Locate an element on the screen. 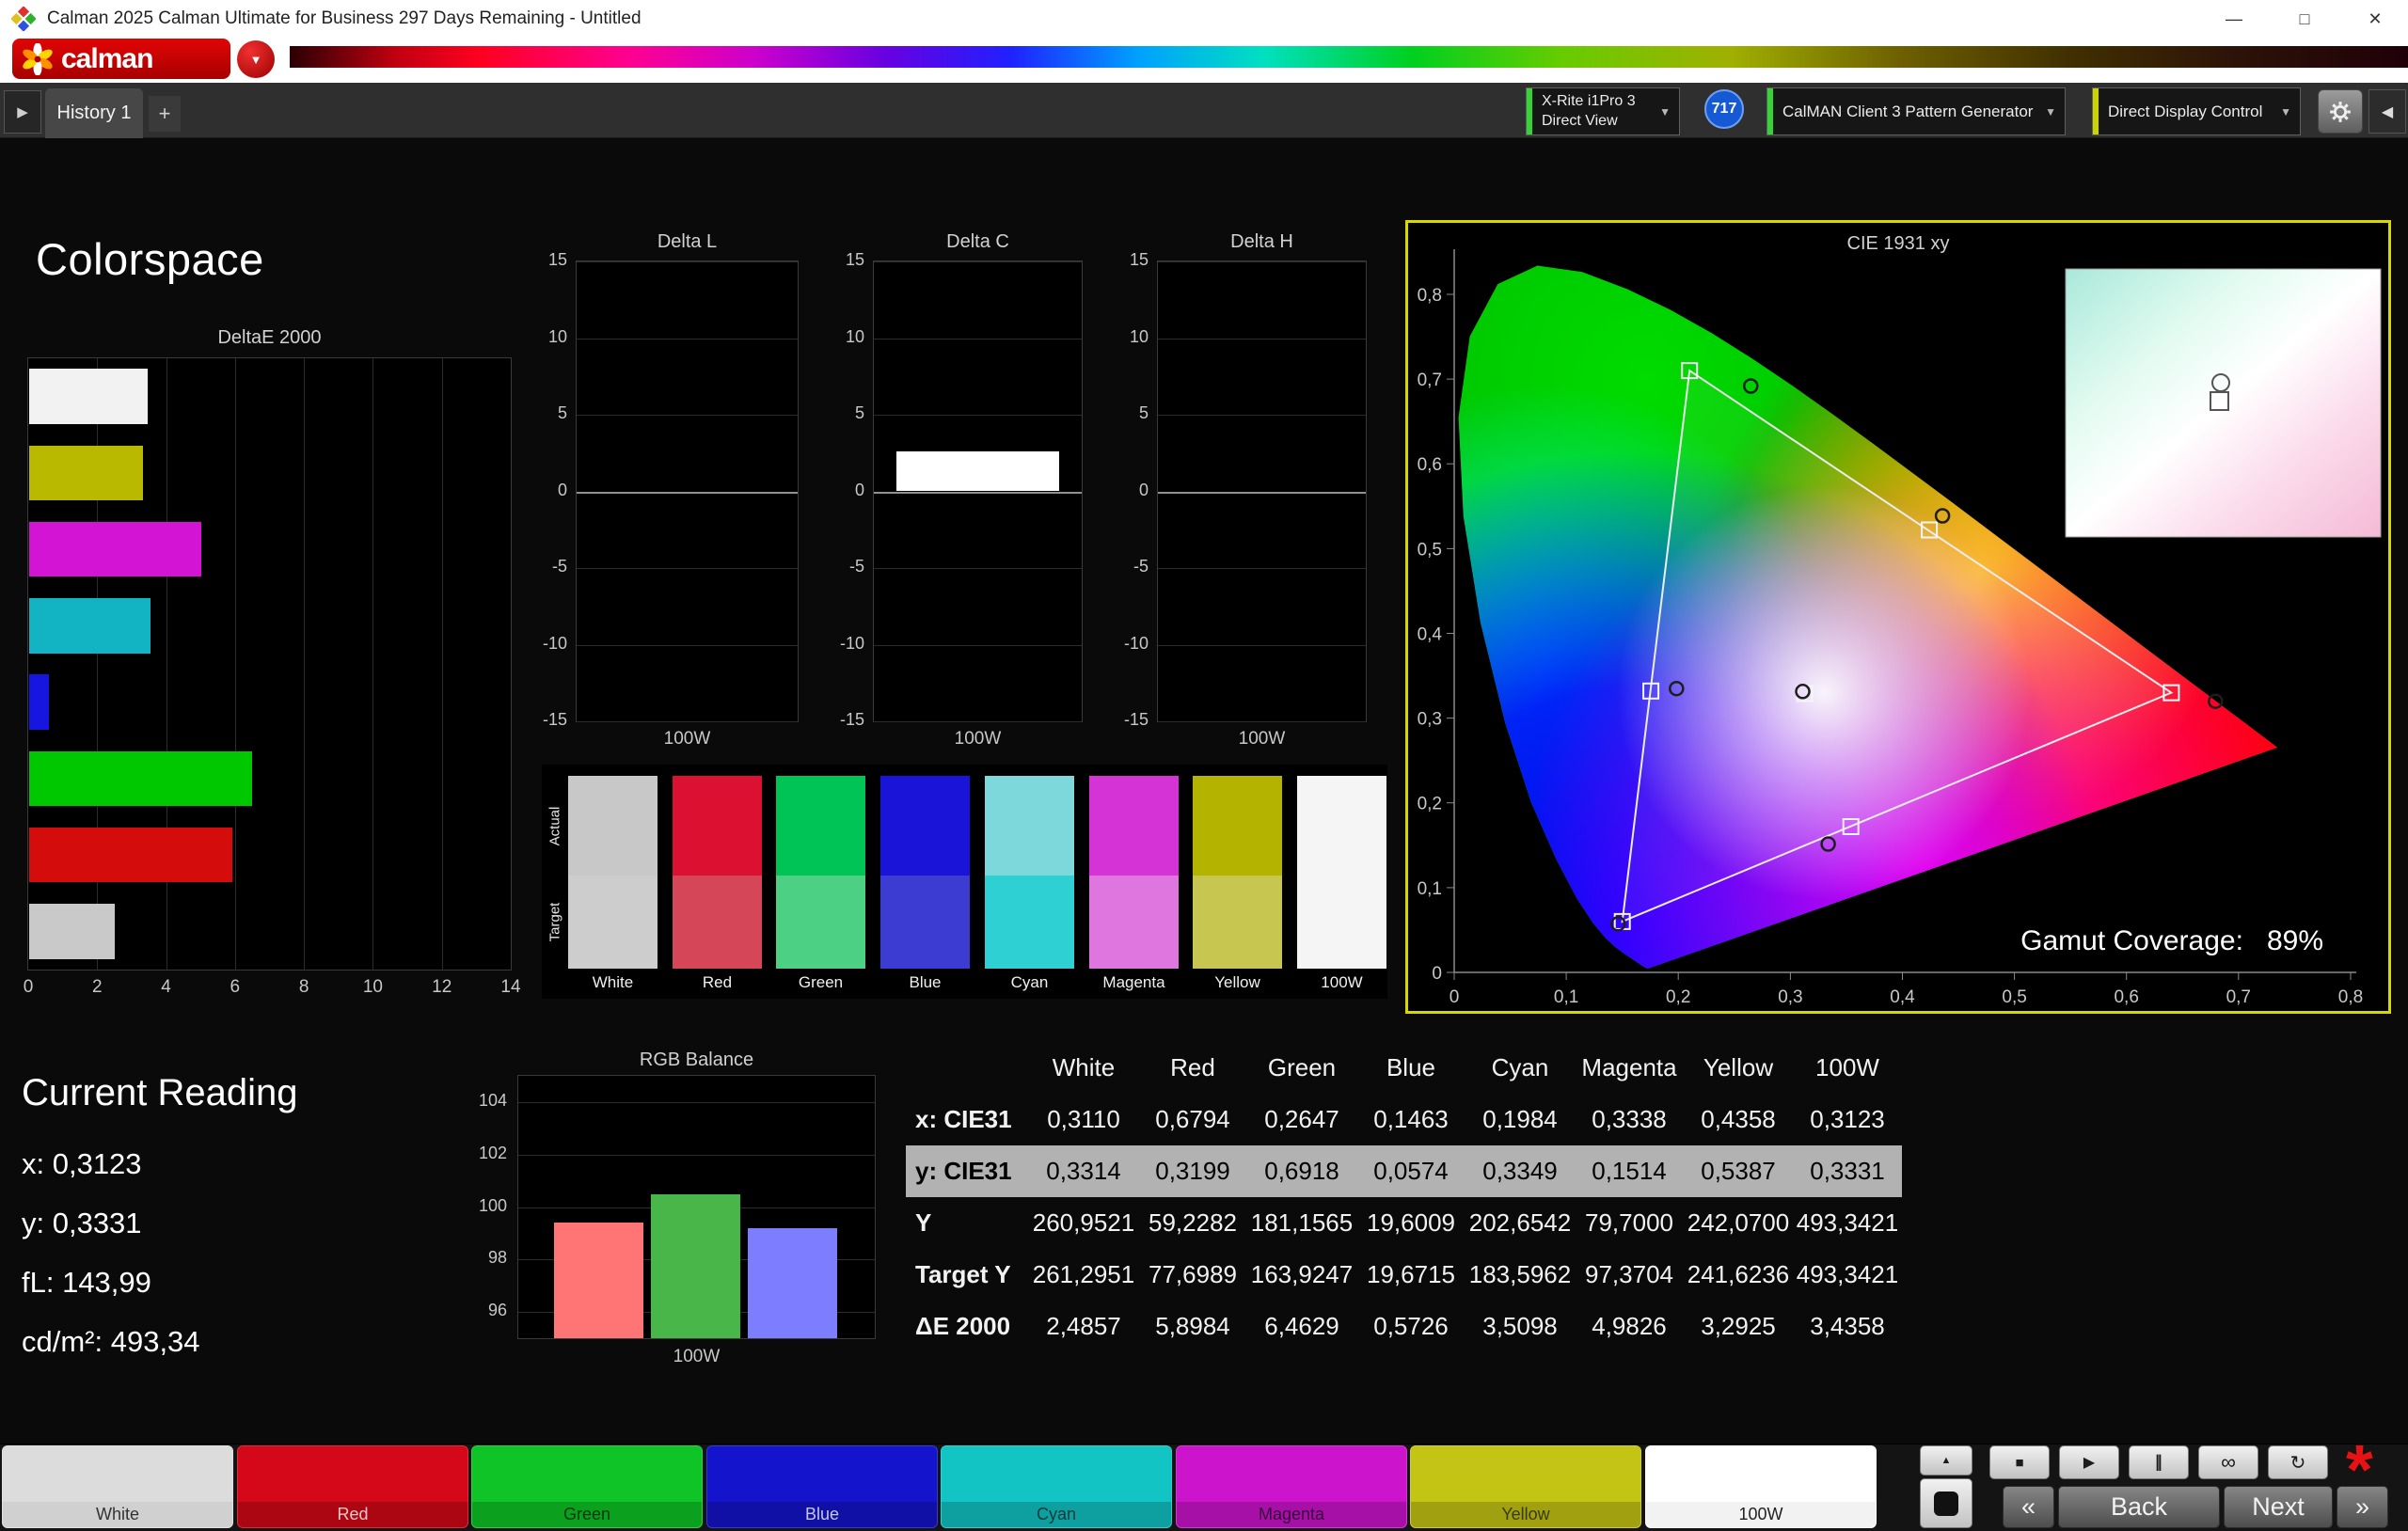 This screenshot has width=2408, height=1531. page-title: Colorspace is located at coordinates (150, 259).